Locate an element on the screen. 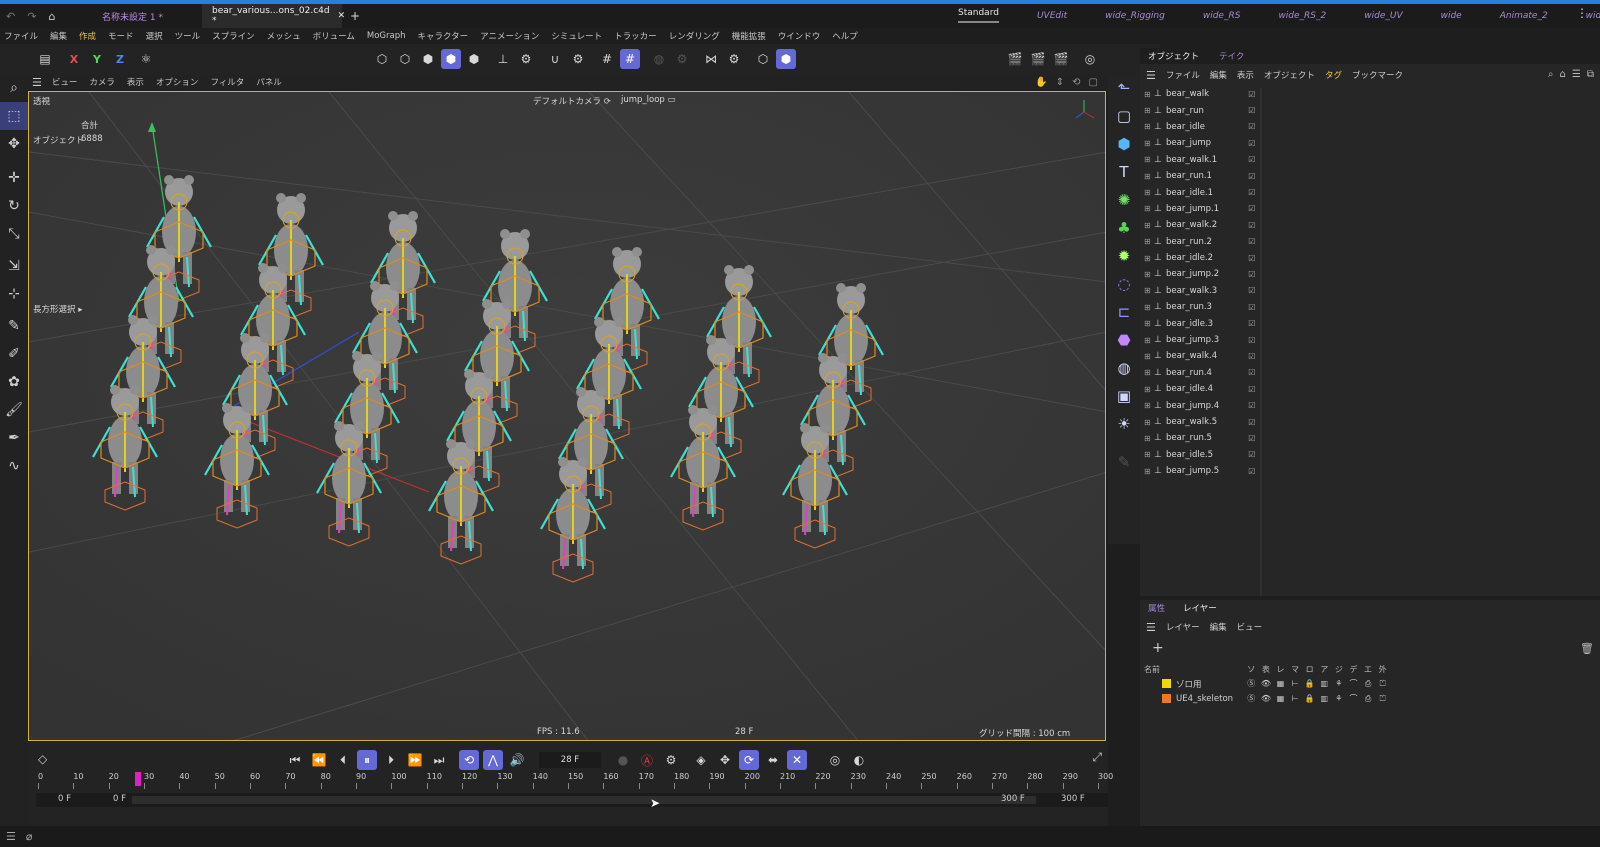  keyframe-selection-icon: ◈ is located at coordinates (701, 760).